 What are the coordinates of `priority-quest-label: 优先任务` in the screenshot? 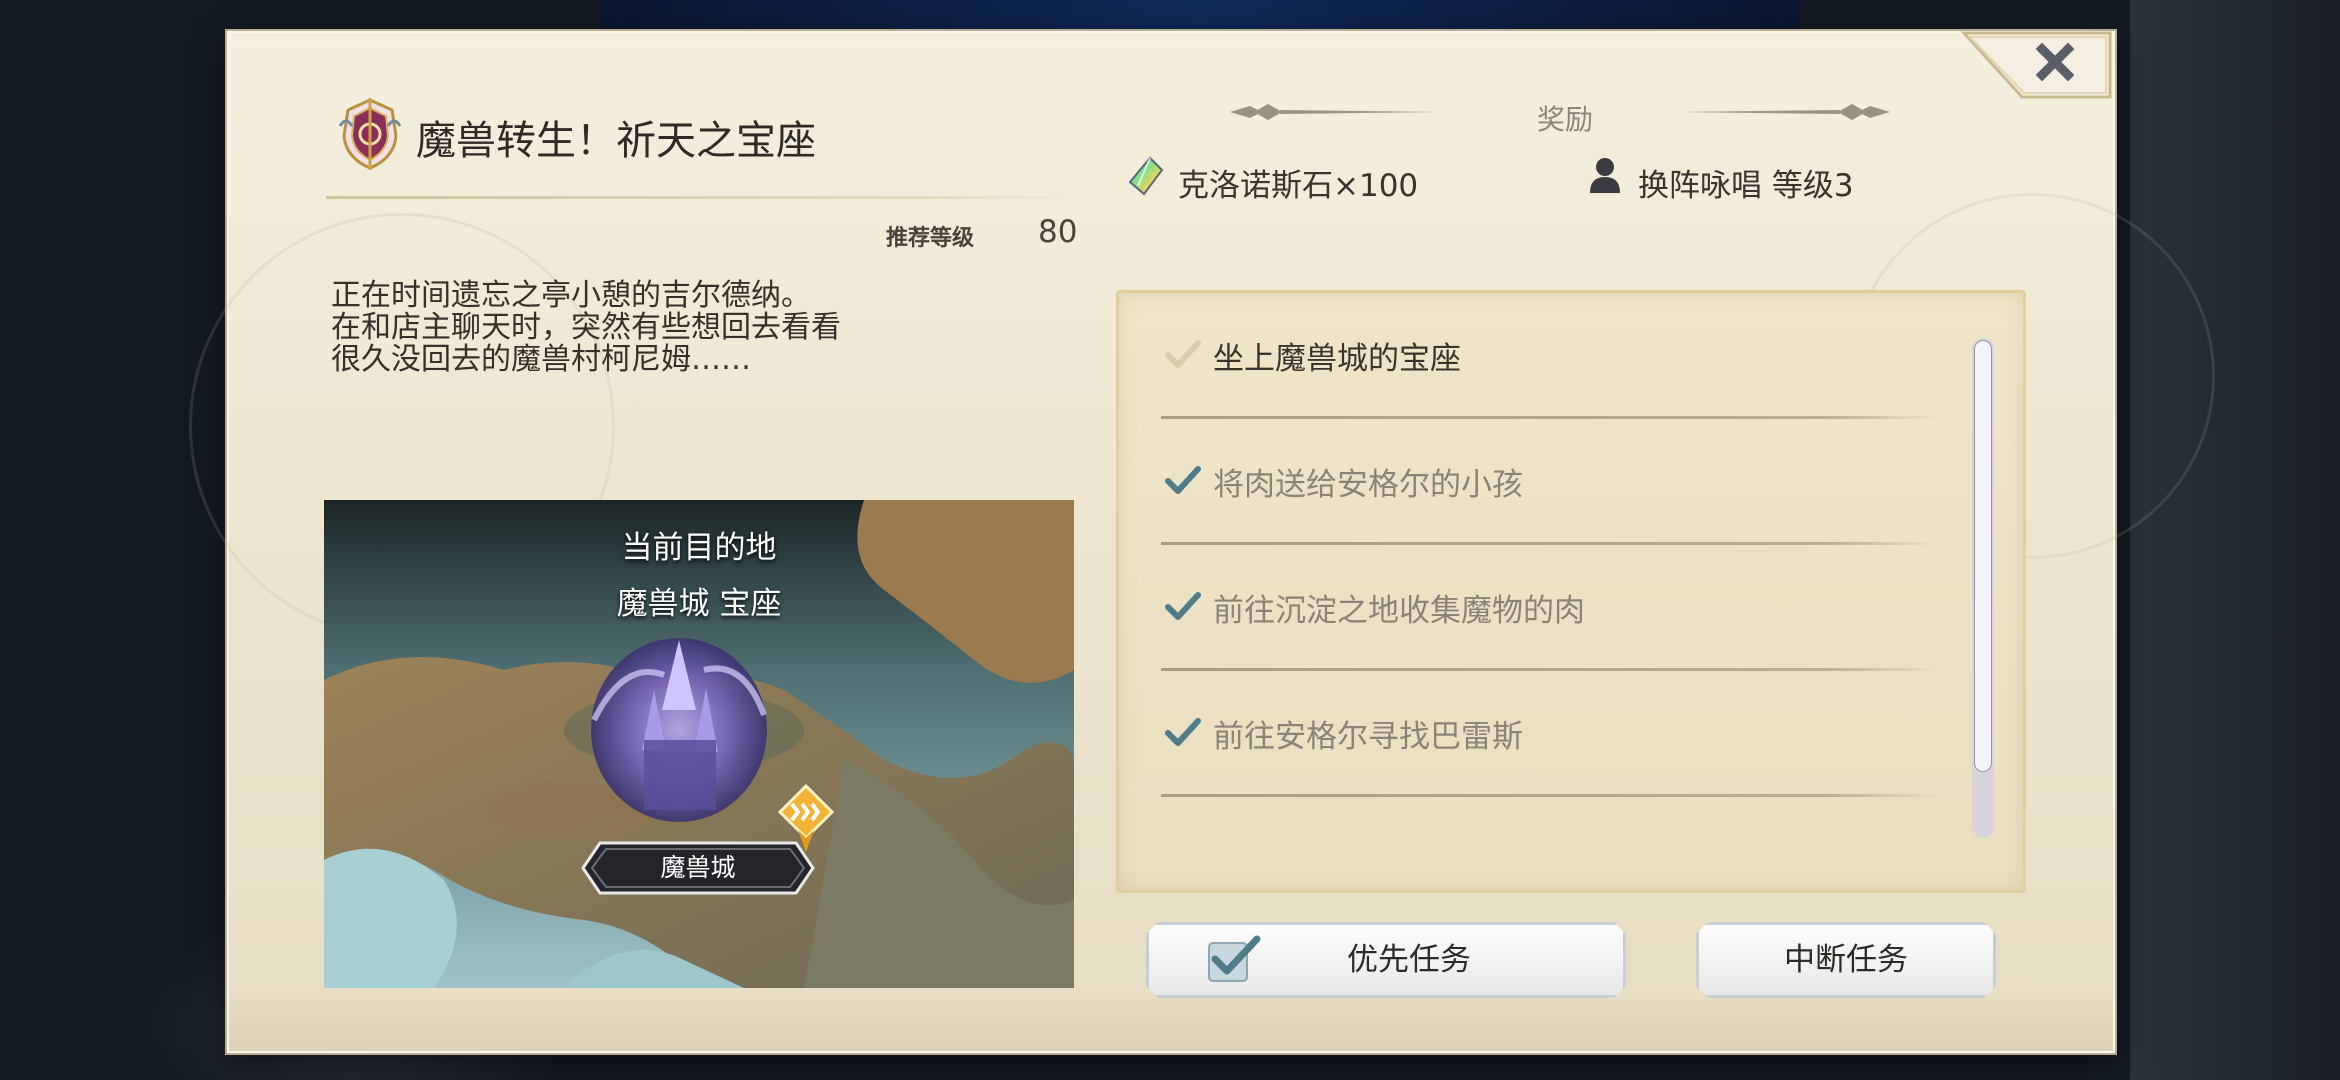 It's located at (1409, 960).